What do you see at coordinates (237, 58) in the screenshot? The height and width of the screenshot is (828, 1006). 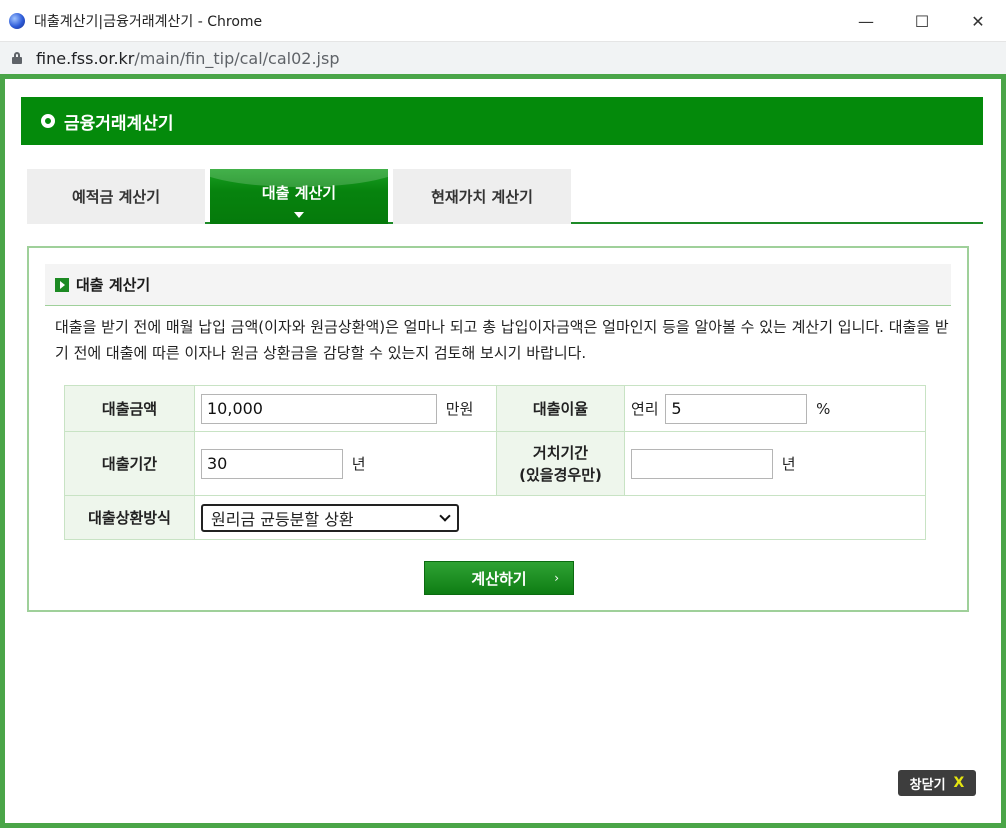 I see `url-path: /main/fin_tip/cal/cal02.jsp` at bounding box center [237, 58].